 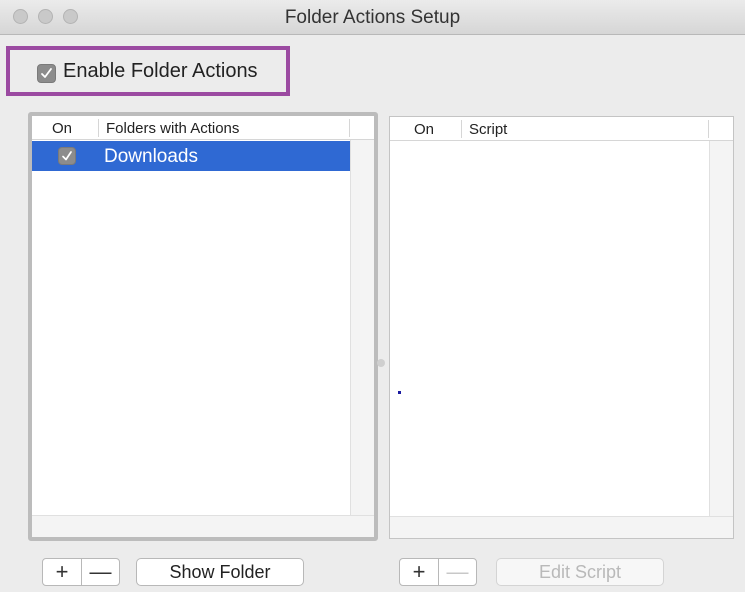 I want to click on enable-folder-actions-checkbox, so click(x=46, y=73).